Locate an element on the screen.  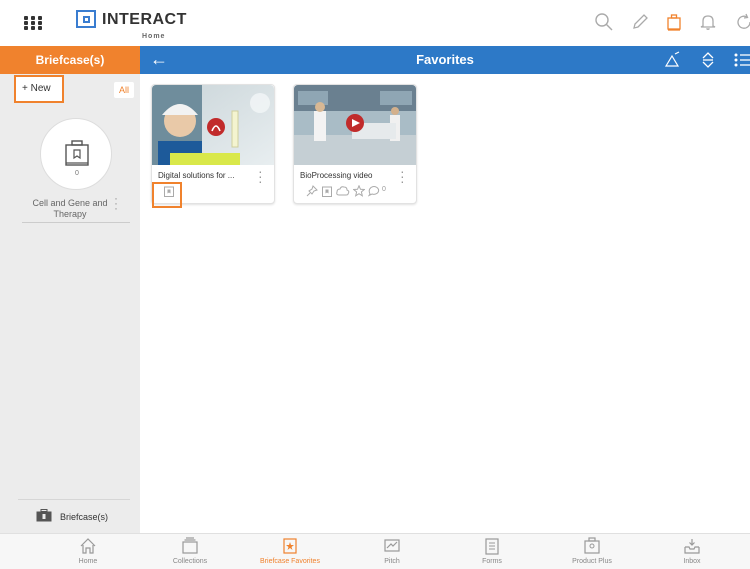
home-icon is located at coordinates (88, 546).